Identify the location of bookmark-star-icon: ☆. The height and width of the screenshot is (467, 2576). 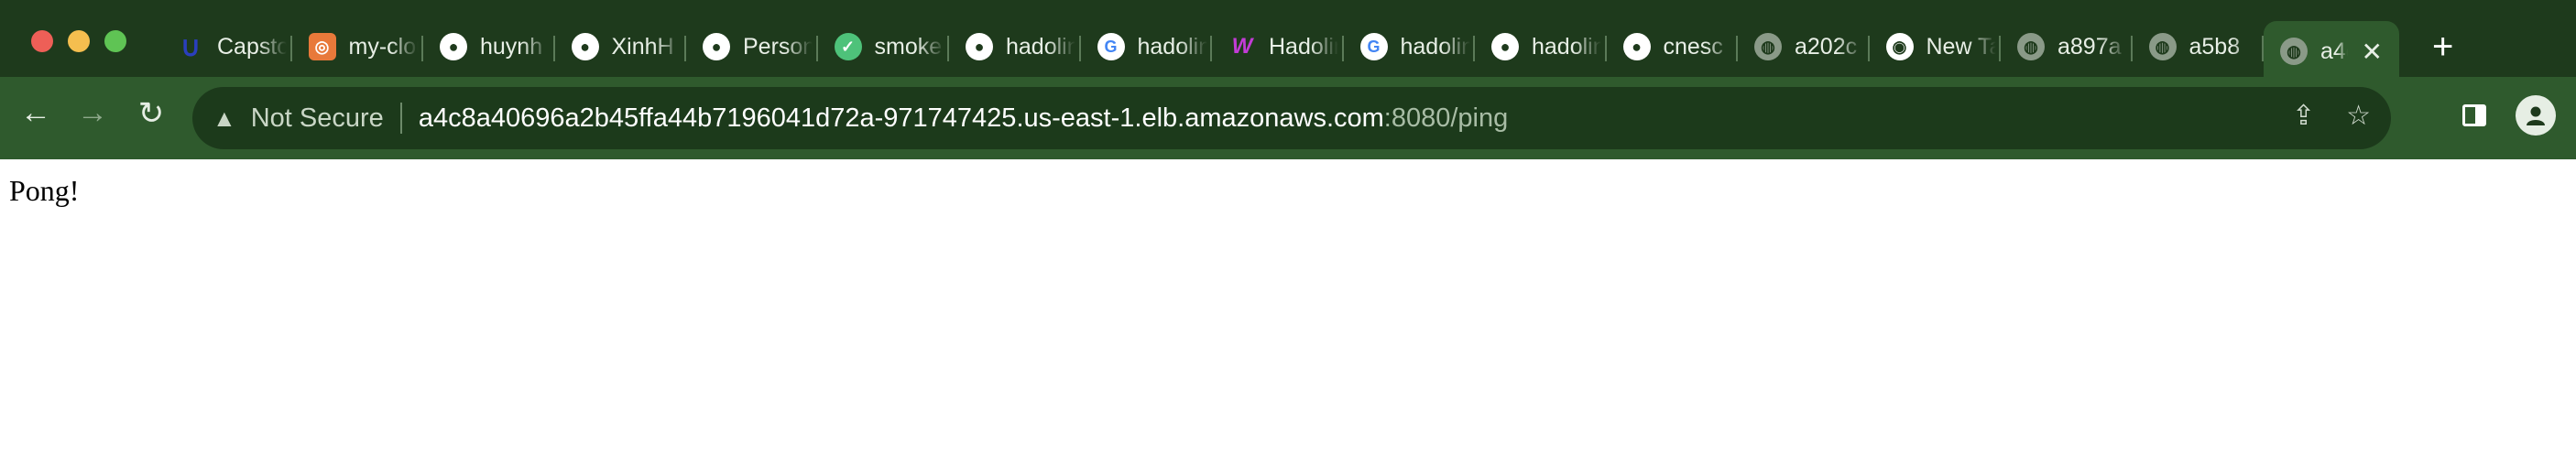
(2358, 116).